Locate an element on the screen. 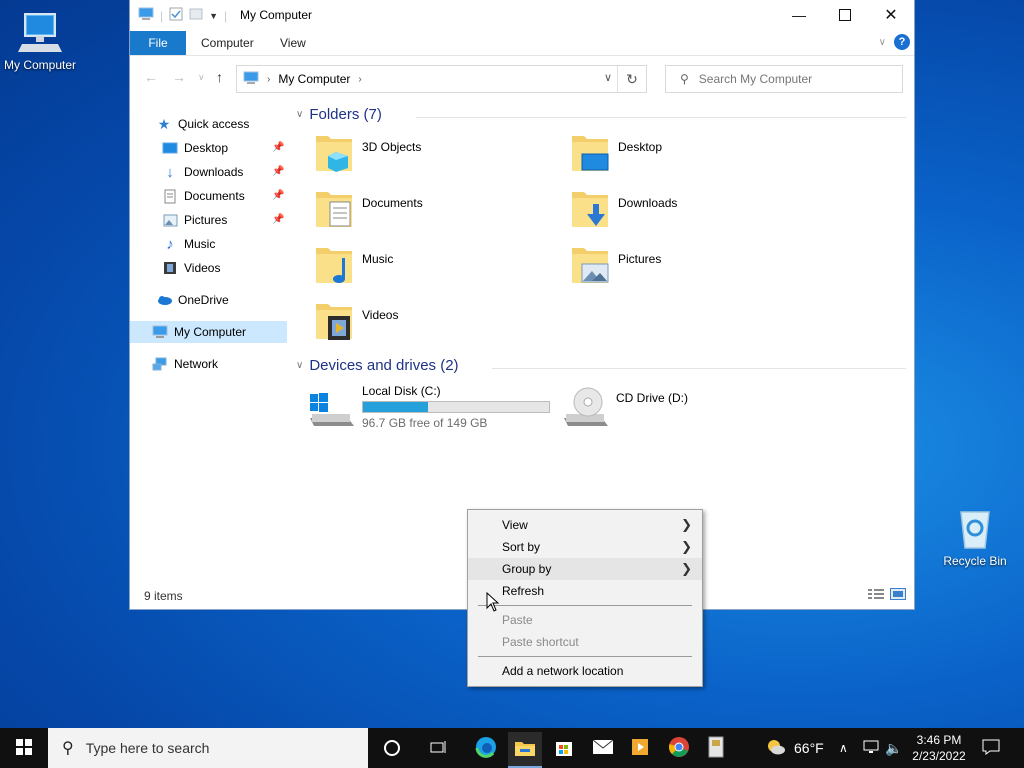  customize-toolbar-icon: ▼ is located at coordinates (213, 16).